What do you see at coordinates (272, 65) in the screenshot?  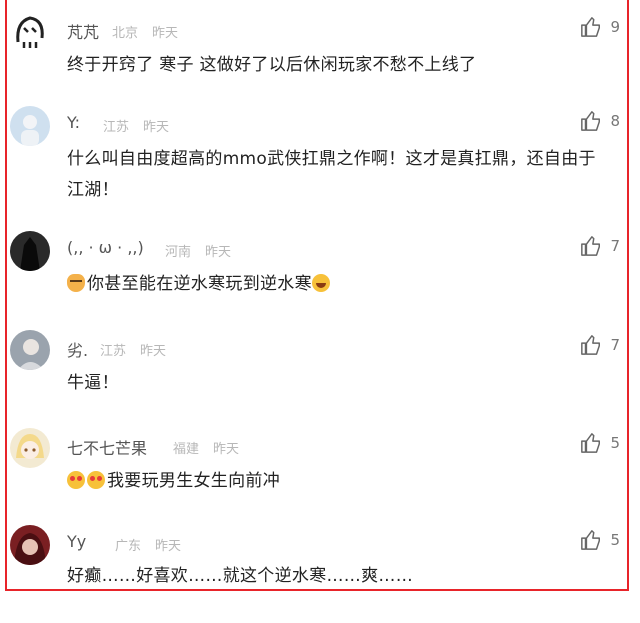 I see `comment-text: 终于开窍了 寒子 这做好了以后休闲玩家不愁不上线了` at bounding box center [272, 65].